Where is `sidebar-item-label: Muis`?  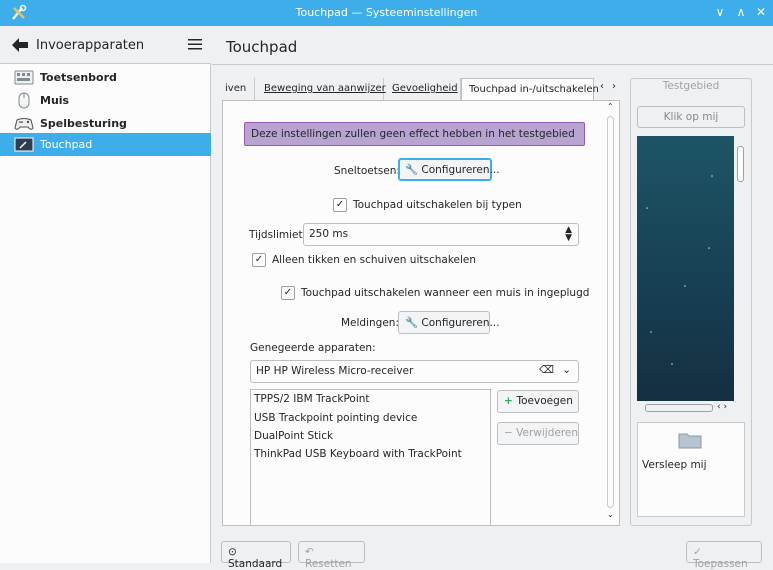 sidebar-item-label: Muis is located at coordinates (55, 100).